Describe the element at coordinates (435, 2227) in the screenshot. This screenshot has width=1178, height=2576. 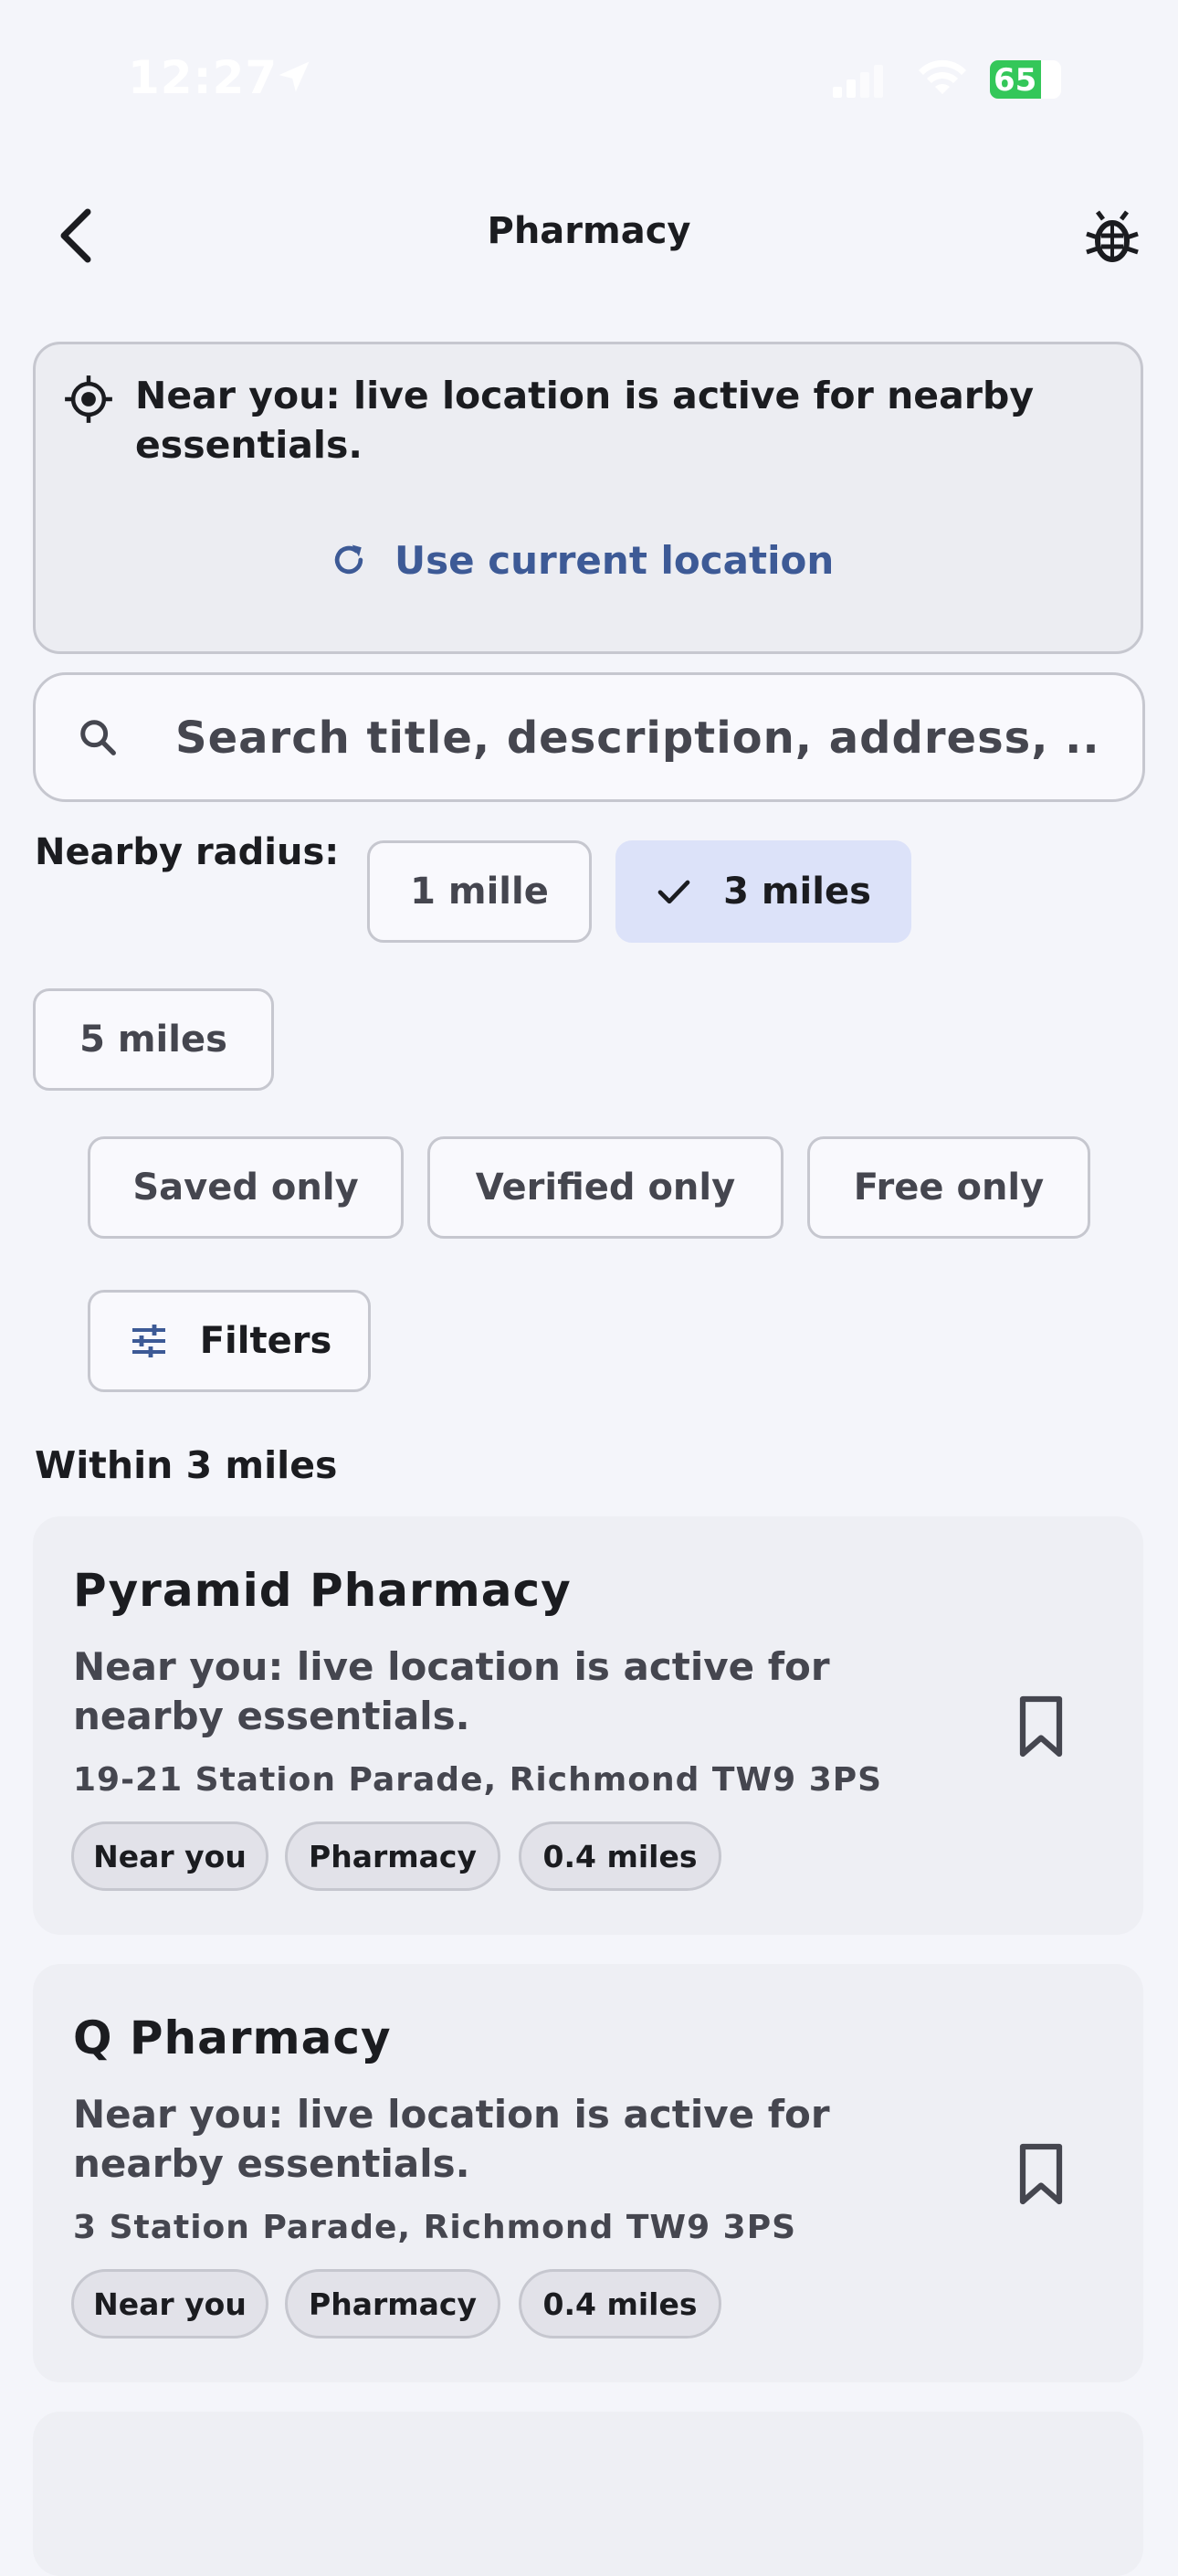
I see `result-address: 3 Station Parade, Richmond TW9 3PS` at that location.